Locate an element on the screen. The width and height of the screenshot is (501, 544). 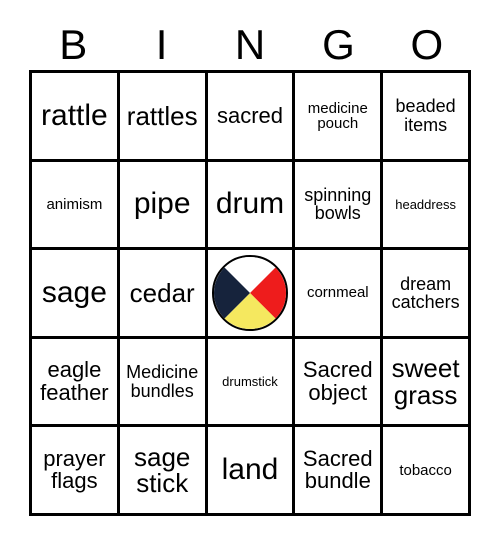
bingo-cell: sage is located at coordinates (76, 294).